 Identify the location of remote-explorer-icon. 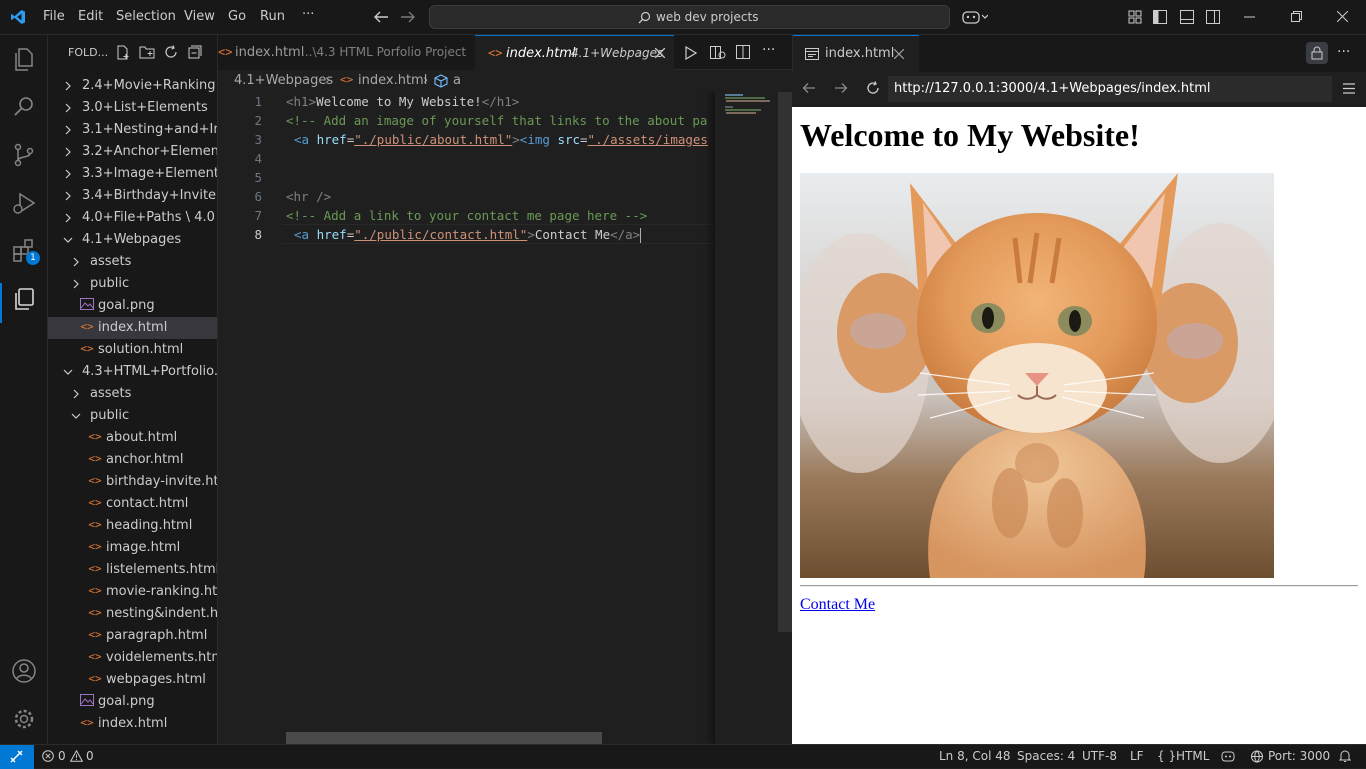
(24, 299).